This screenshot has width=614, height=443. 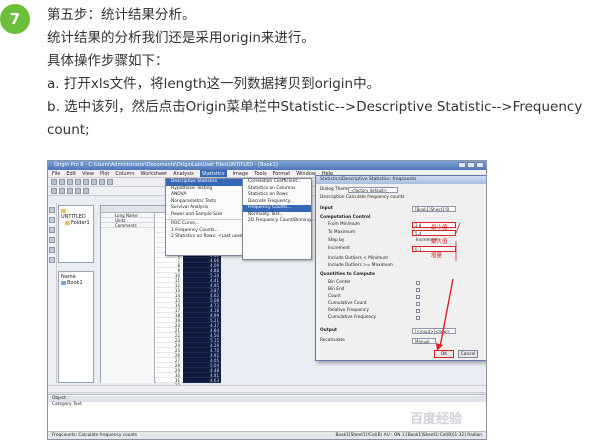 What do you see at coordinates (52, 293) in the screenshot?
I see `tool-palette` at bounding box center [52, 293].